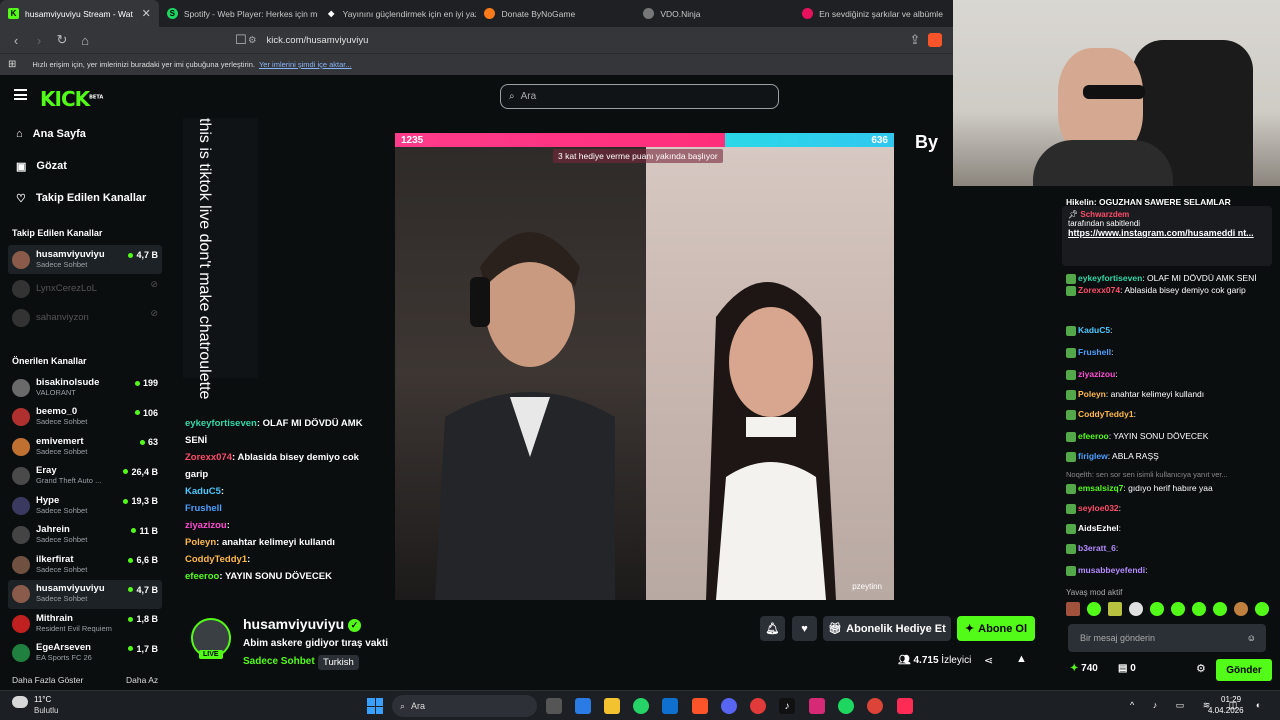  Describe the element at coordinates (302, 624) in the screenshot. I see `streamer-name: husamviyuviyu ✓` at that location.